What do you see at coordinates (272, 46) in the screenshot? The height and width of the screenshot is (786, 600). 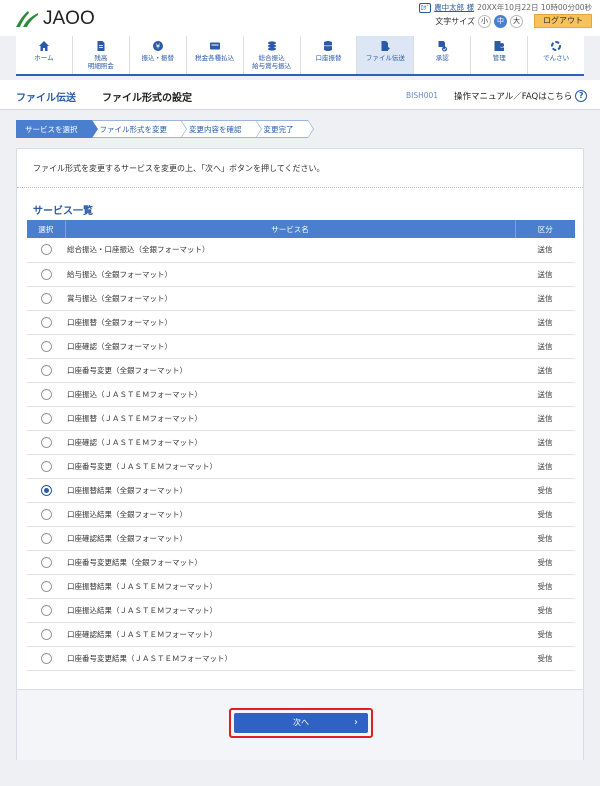 I see `coins-stack-icon` at bounding box center [272, 46].